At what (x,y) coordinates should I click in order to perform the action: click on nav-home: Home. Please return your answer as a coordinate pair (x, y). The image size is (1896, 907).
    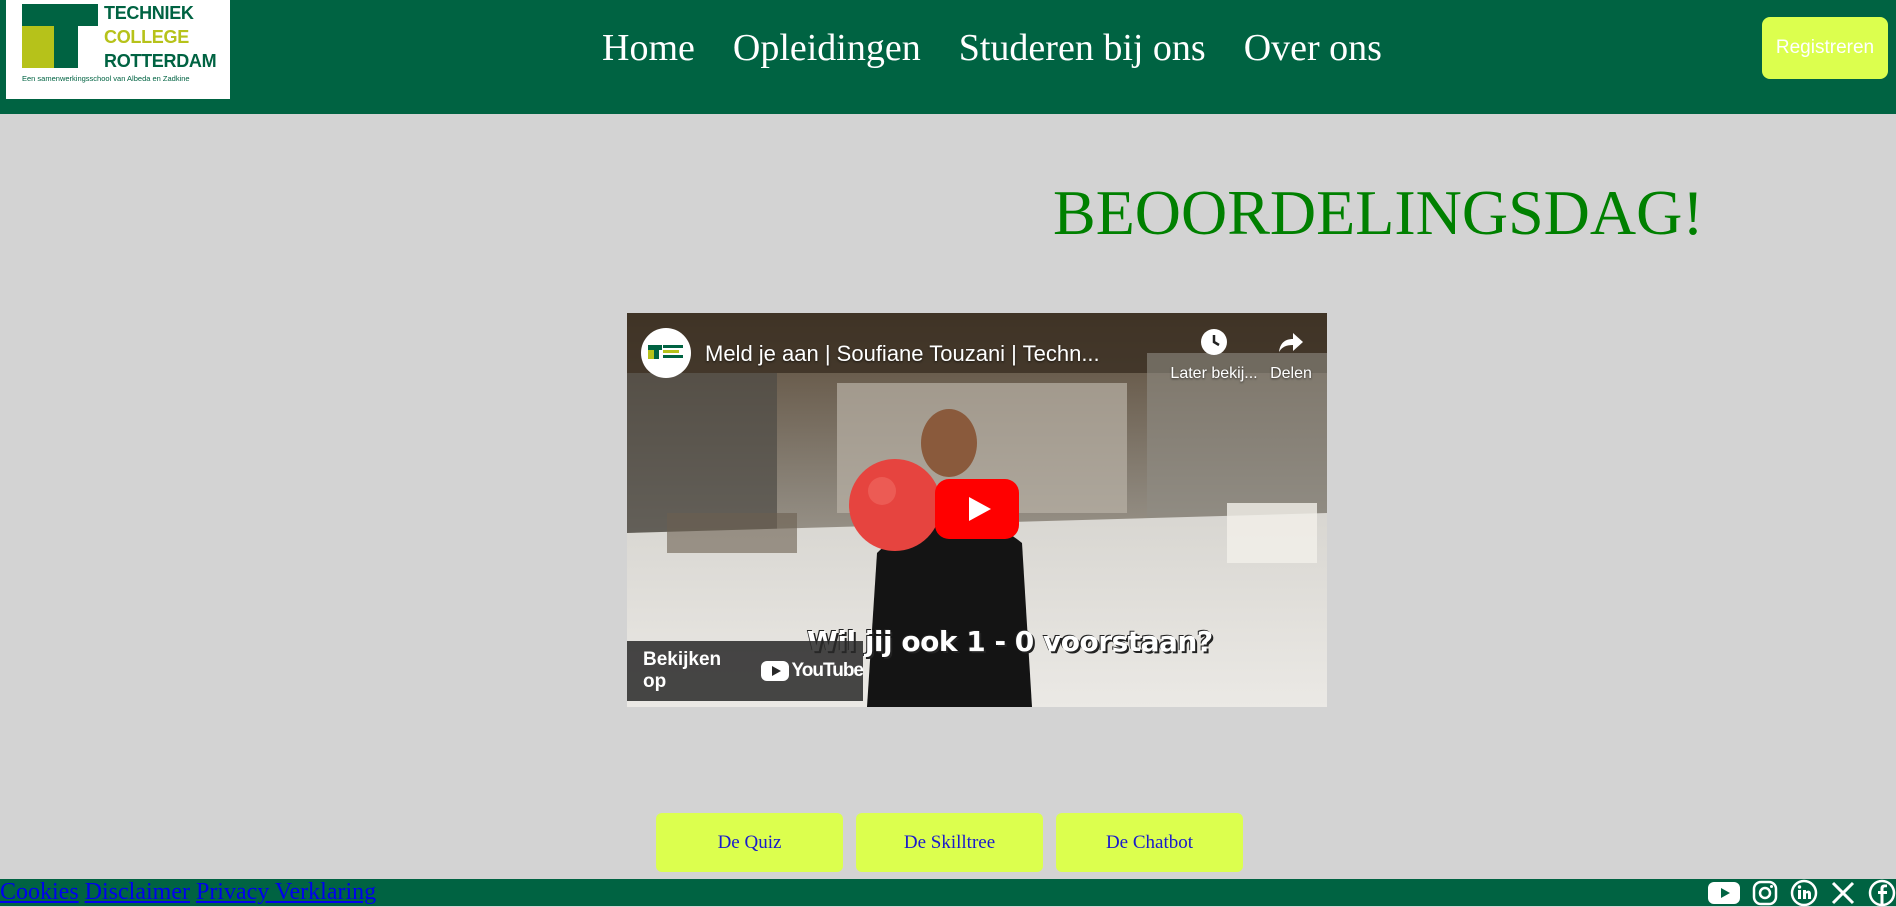
    Looking at the image, I should click on (648, 48).